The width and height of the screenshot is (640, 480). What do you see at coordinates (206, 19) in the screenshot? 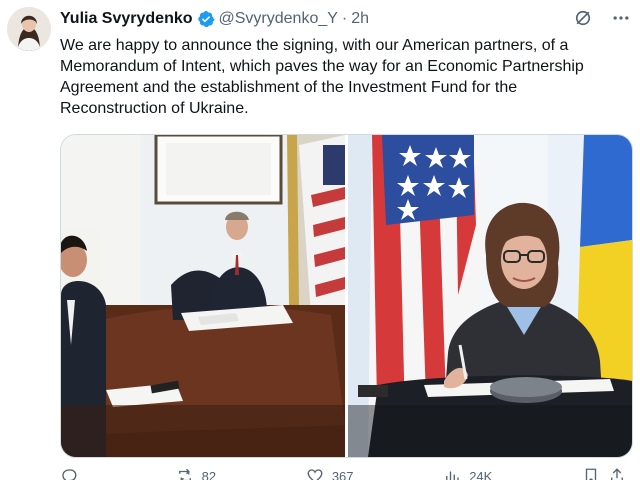
I see `verified-badge-icon` at bounding box center [206, 19].